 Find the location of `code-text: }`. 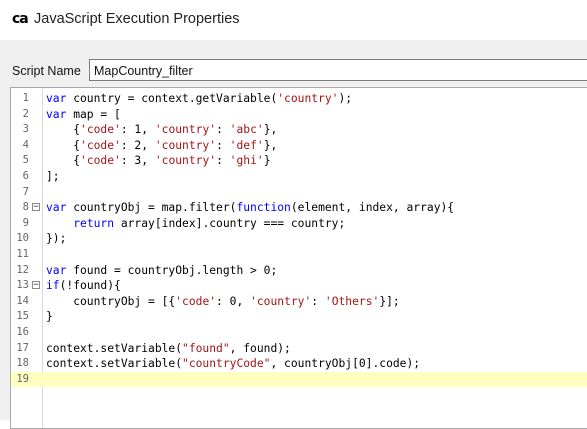

code-text: } is located at coordinates (49, 317).